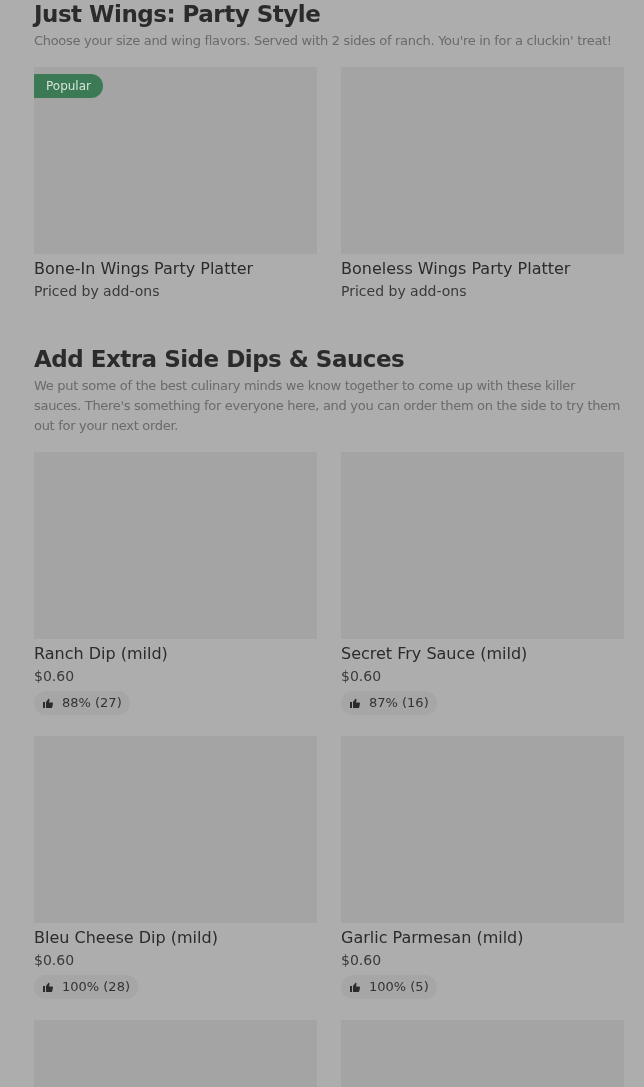 This screenshot has height=1087, width=644. What do you see at coordinates (482, 269) in the screenshot?
I see `item-name: Boneless Wings Party Platter` at bounding box center [482, 269].